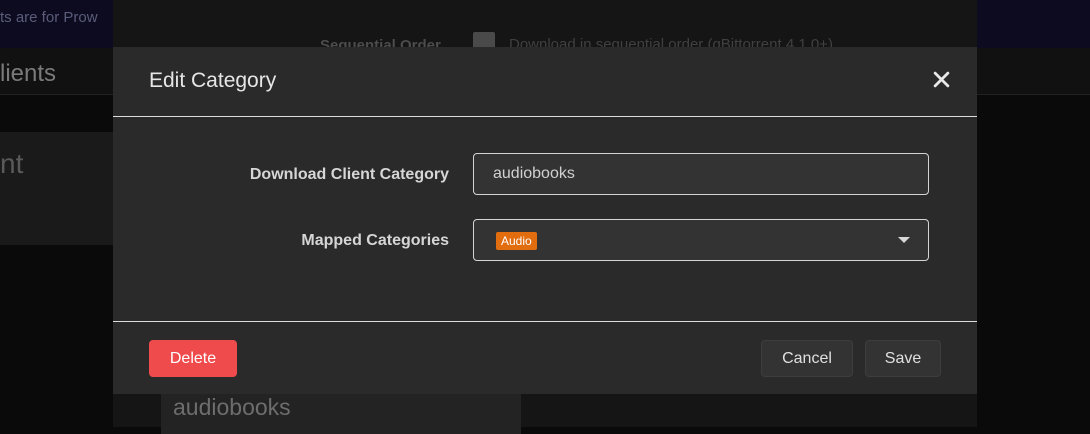  I want to click on cancel-button: Cancel, so click(807, 358).